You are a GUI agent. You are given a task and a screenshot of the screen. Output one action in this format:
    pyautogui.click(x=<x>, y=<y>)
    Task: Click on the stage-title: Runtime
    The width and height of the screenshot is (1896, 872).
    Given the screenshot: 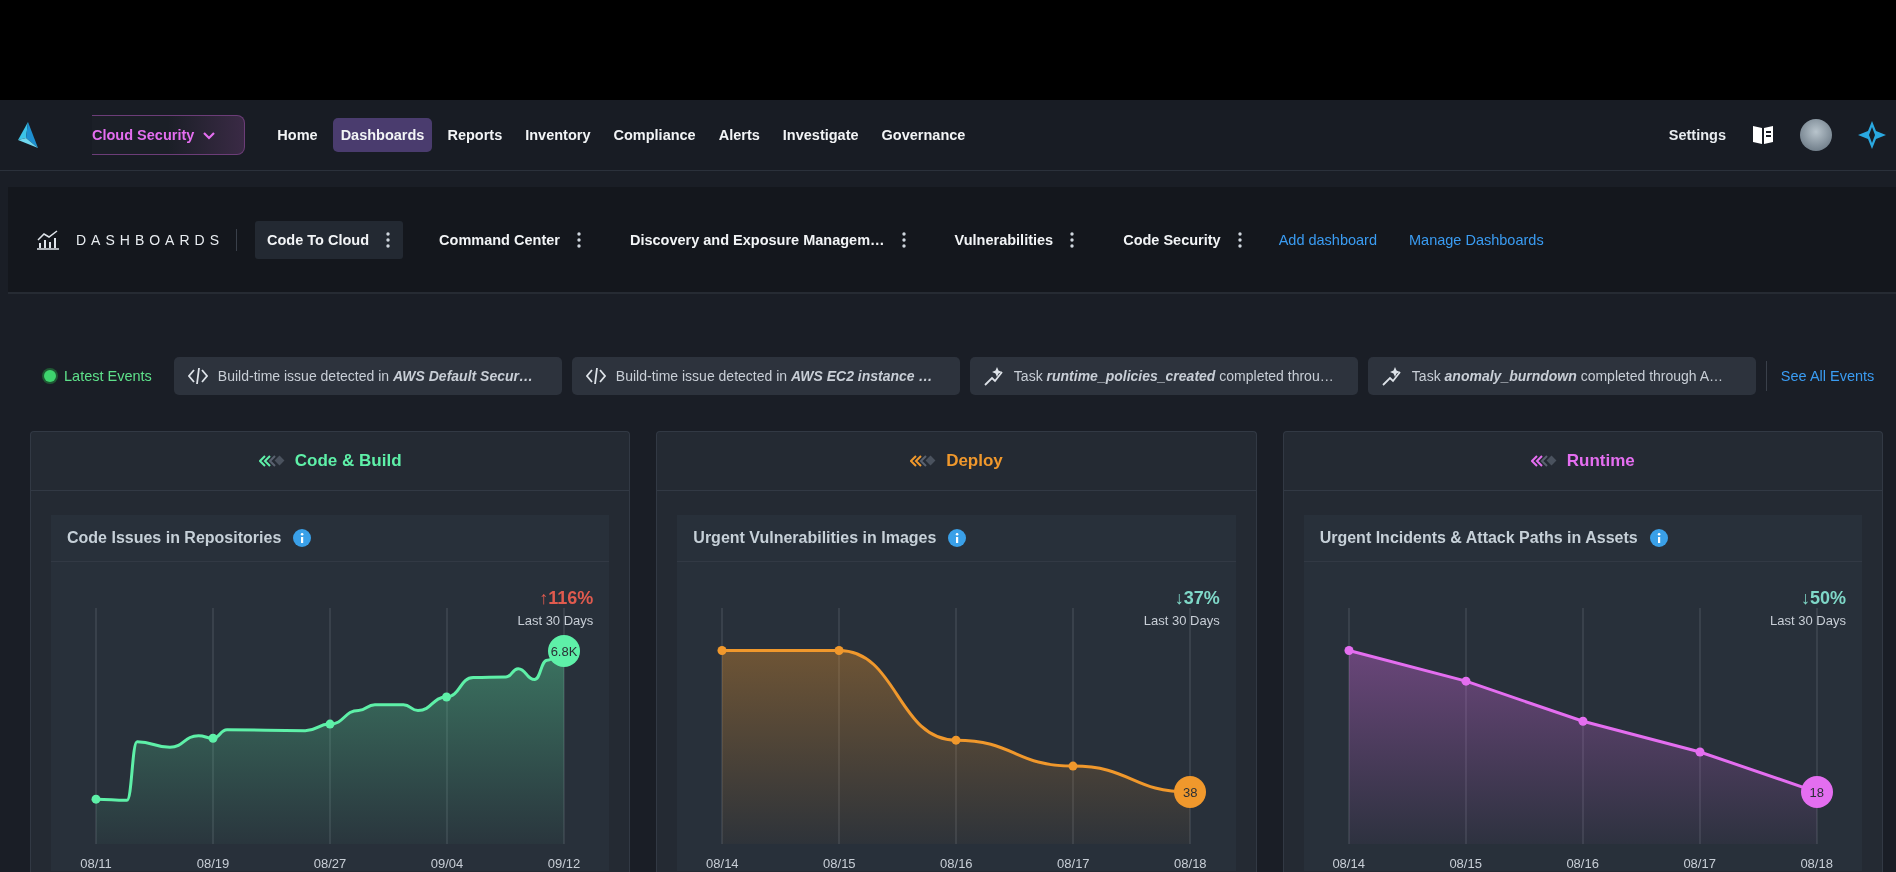 What is the action you would take?
    pyautogui.click(x=1600, y=461)
    